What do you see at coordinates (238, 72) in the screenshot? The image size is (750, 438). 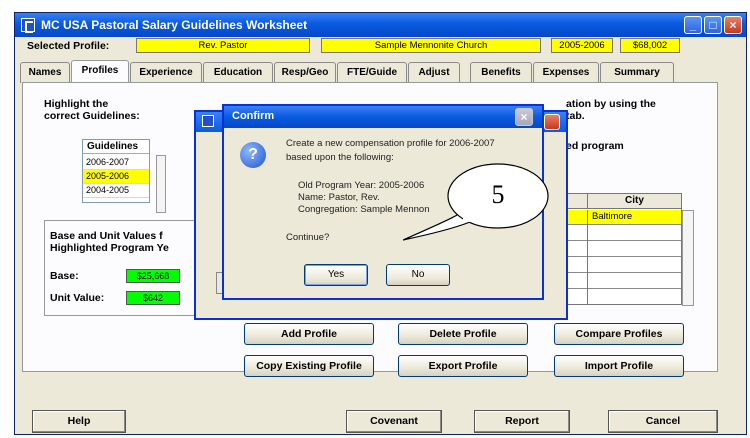 I see `tab-education: Education` at bounding box center [238, 72].